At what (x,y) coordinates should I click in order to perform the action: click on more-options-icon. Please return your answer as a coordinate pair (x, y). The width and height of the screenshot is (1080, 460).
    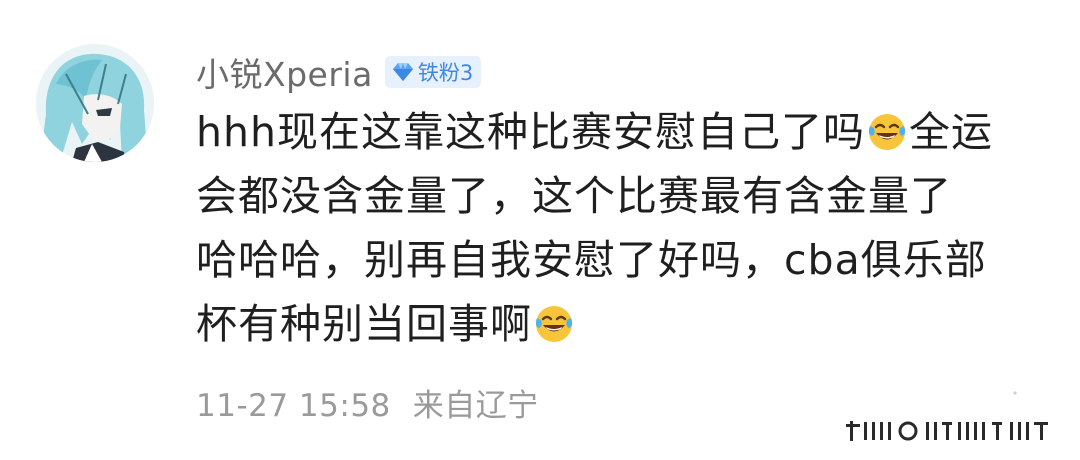
    Looking at the image, I should click on (1015, 393).